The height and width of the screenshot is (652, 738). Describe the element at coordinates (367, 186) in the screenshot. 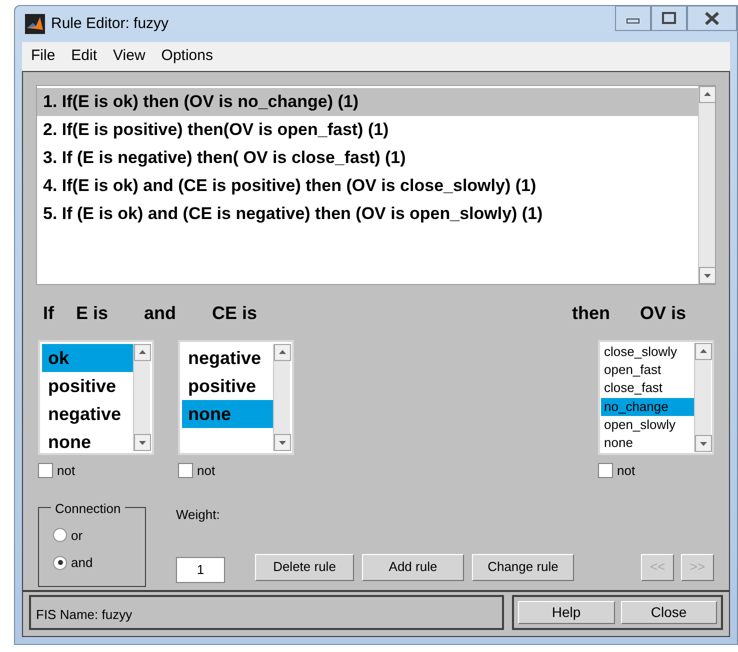

I see `rule-item: 4. If(E is ok) and (CE is positive) then (OV is close_slowly) (1)` at that location.